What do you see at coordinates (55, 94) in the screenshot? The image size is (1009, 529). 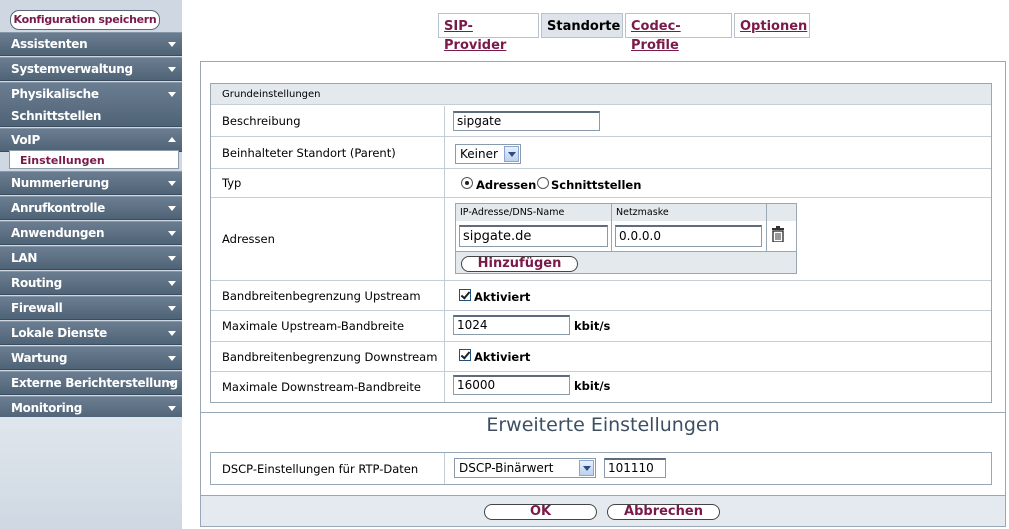 I see `sidebar-item-label: Physikalische` at bounding box center [55, 94].